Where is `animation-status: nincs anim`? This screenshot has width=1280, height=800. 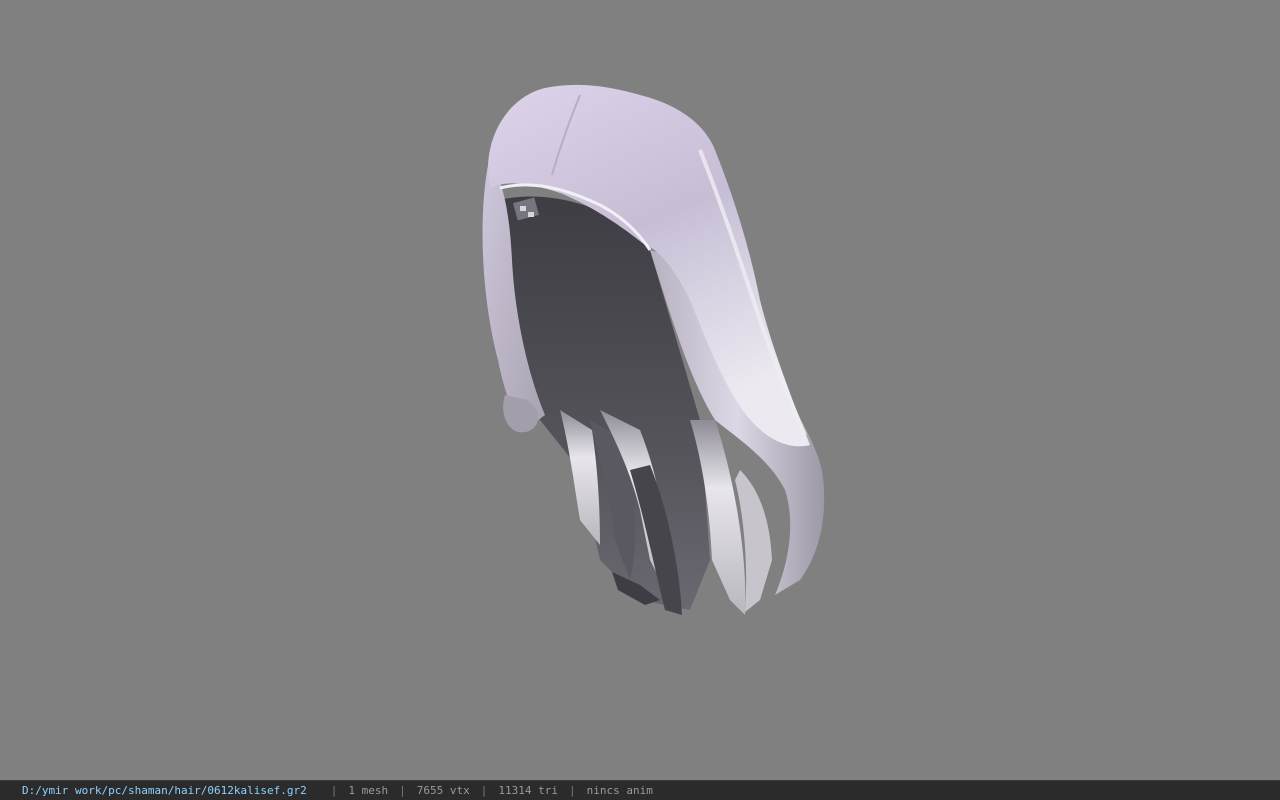
animation-status: nincs anim is located at coordinates (619, 790).